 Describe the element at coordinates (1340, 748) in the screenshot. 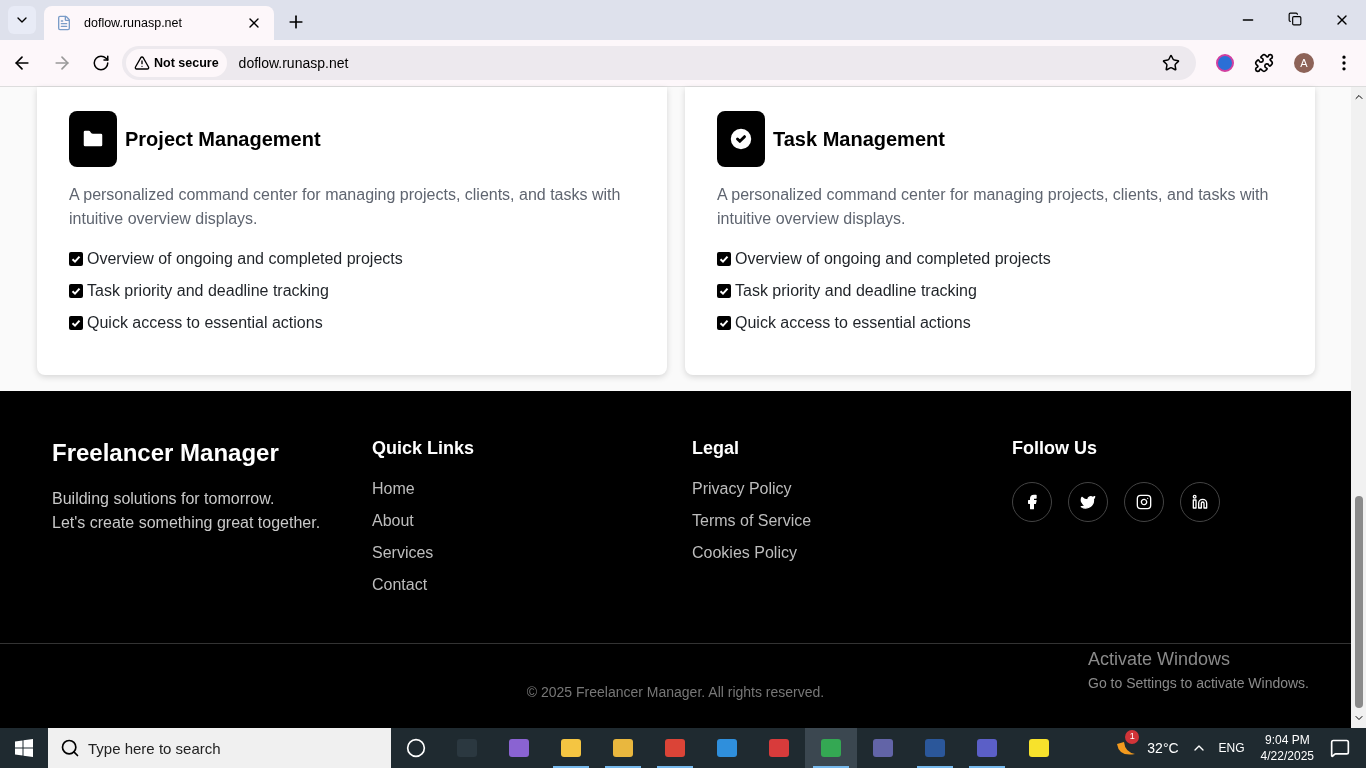

I see `notifications-icon` at that location.